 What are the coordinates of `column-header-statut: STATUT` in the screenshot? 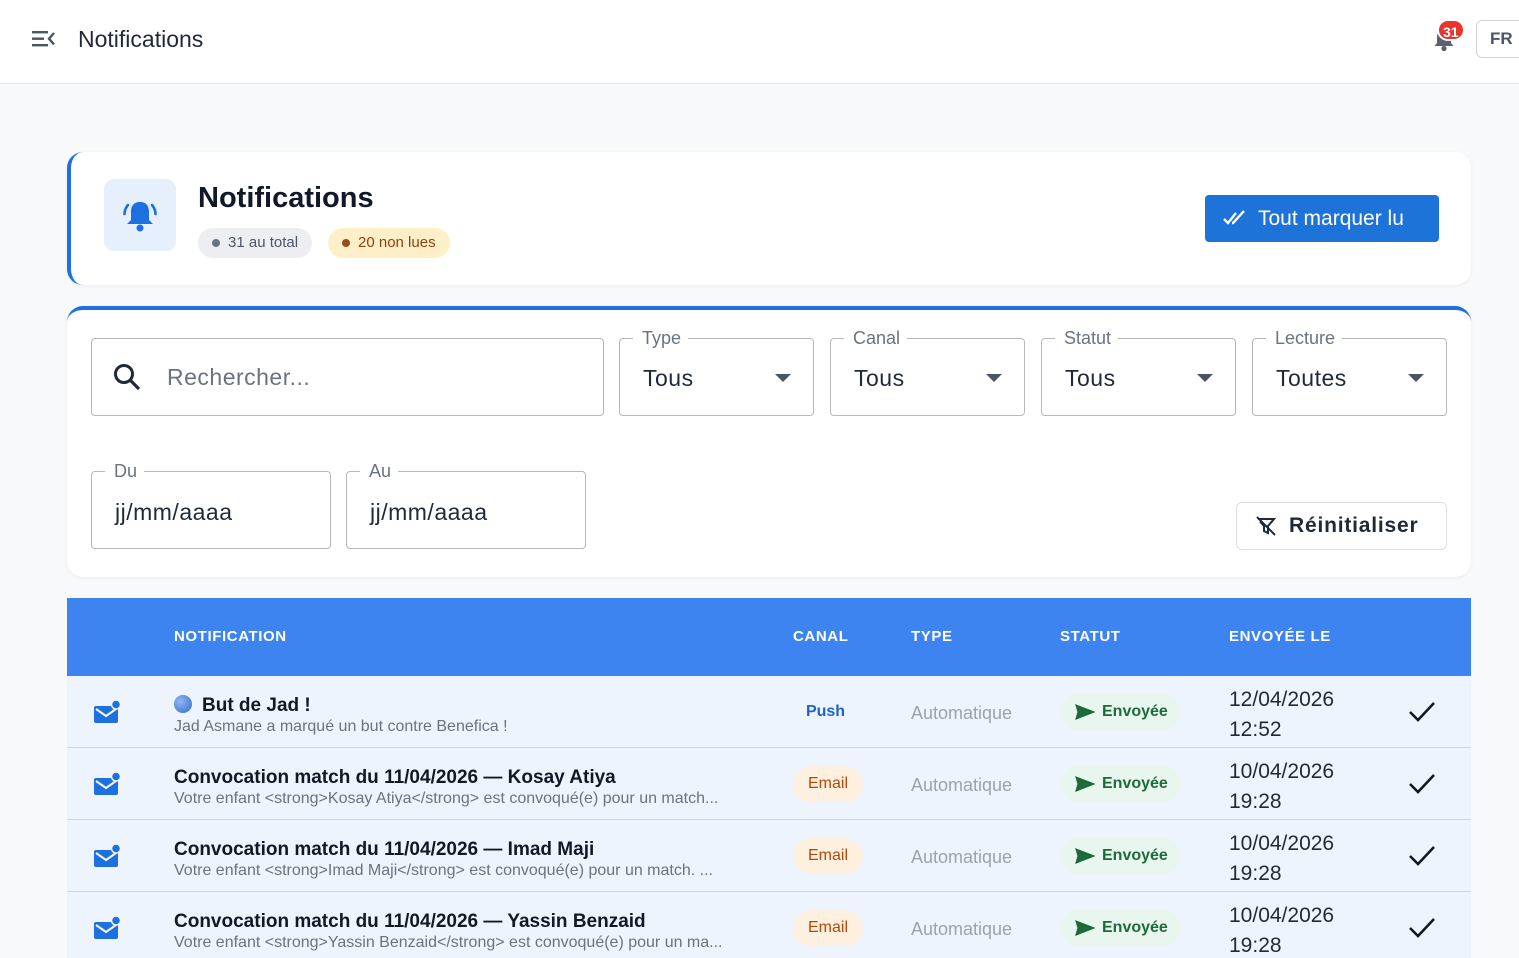 It's located at (1090, 636).